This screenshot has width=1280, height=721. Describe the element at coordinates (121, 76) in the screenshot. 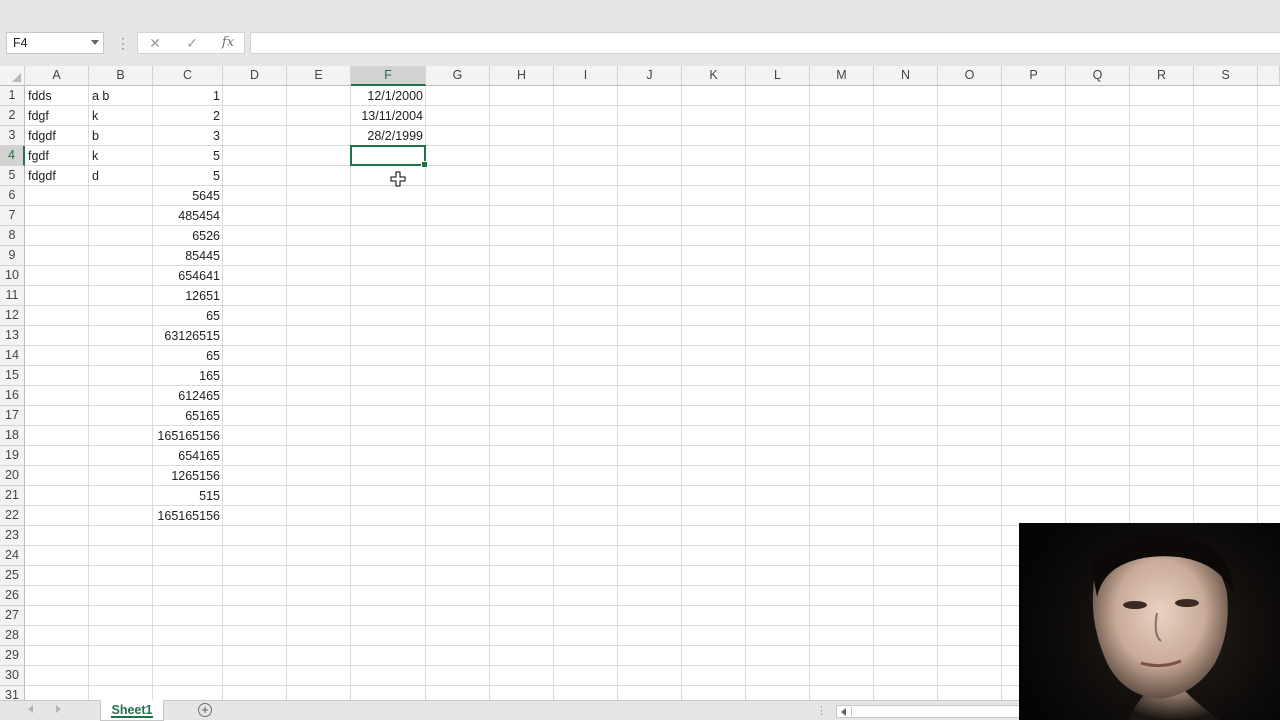

I see `column-header-b: B` at that location.